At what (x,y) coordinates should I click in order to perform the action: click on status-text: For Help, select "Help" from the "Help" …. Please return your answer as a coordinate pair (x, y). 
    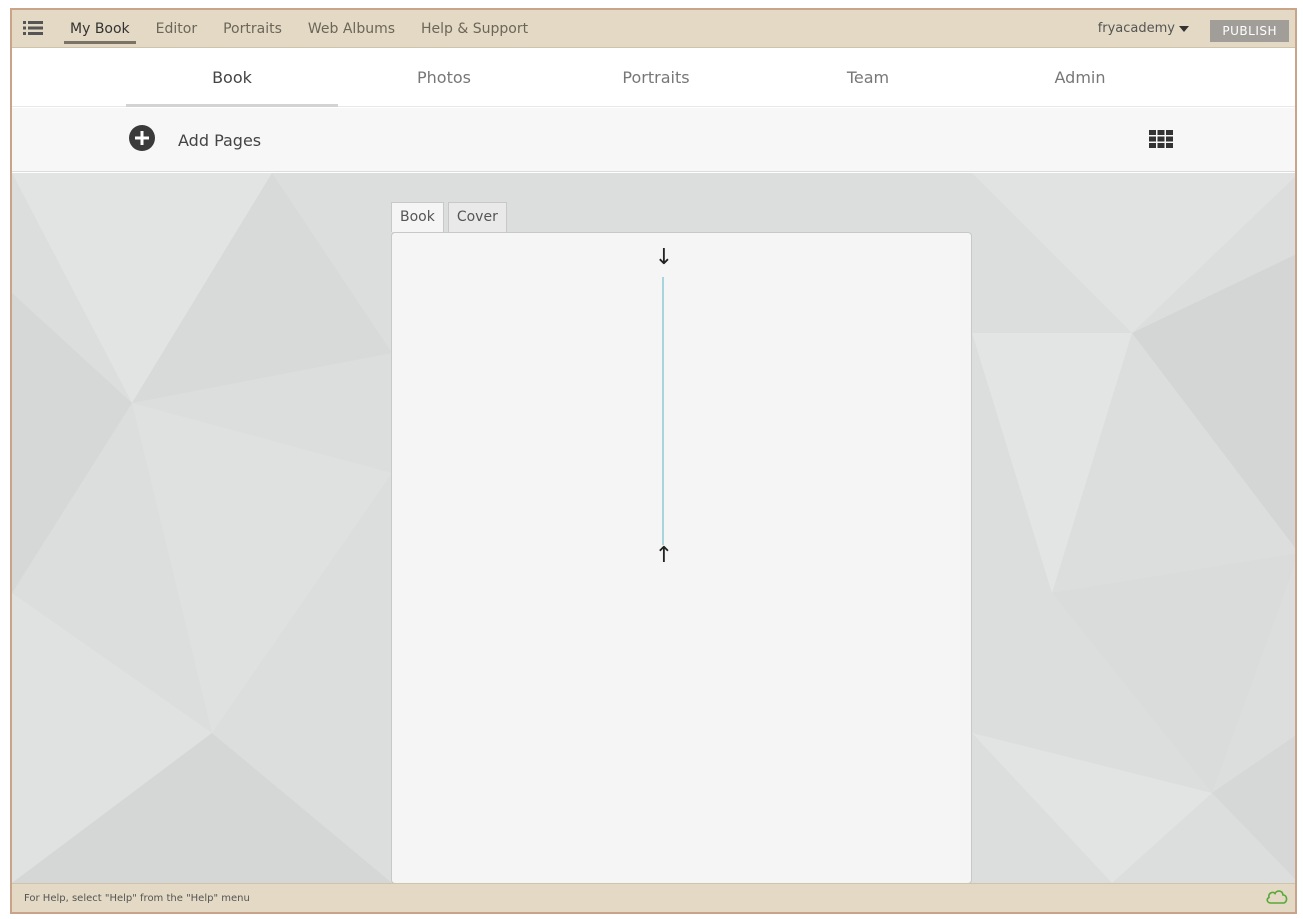
    Looking at the image, I should click on (137, 898).